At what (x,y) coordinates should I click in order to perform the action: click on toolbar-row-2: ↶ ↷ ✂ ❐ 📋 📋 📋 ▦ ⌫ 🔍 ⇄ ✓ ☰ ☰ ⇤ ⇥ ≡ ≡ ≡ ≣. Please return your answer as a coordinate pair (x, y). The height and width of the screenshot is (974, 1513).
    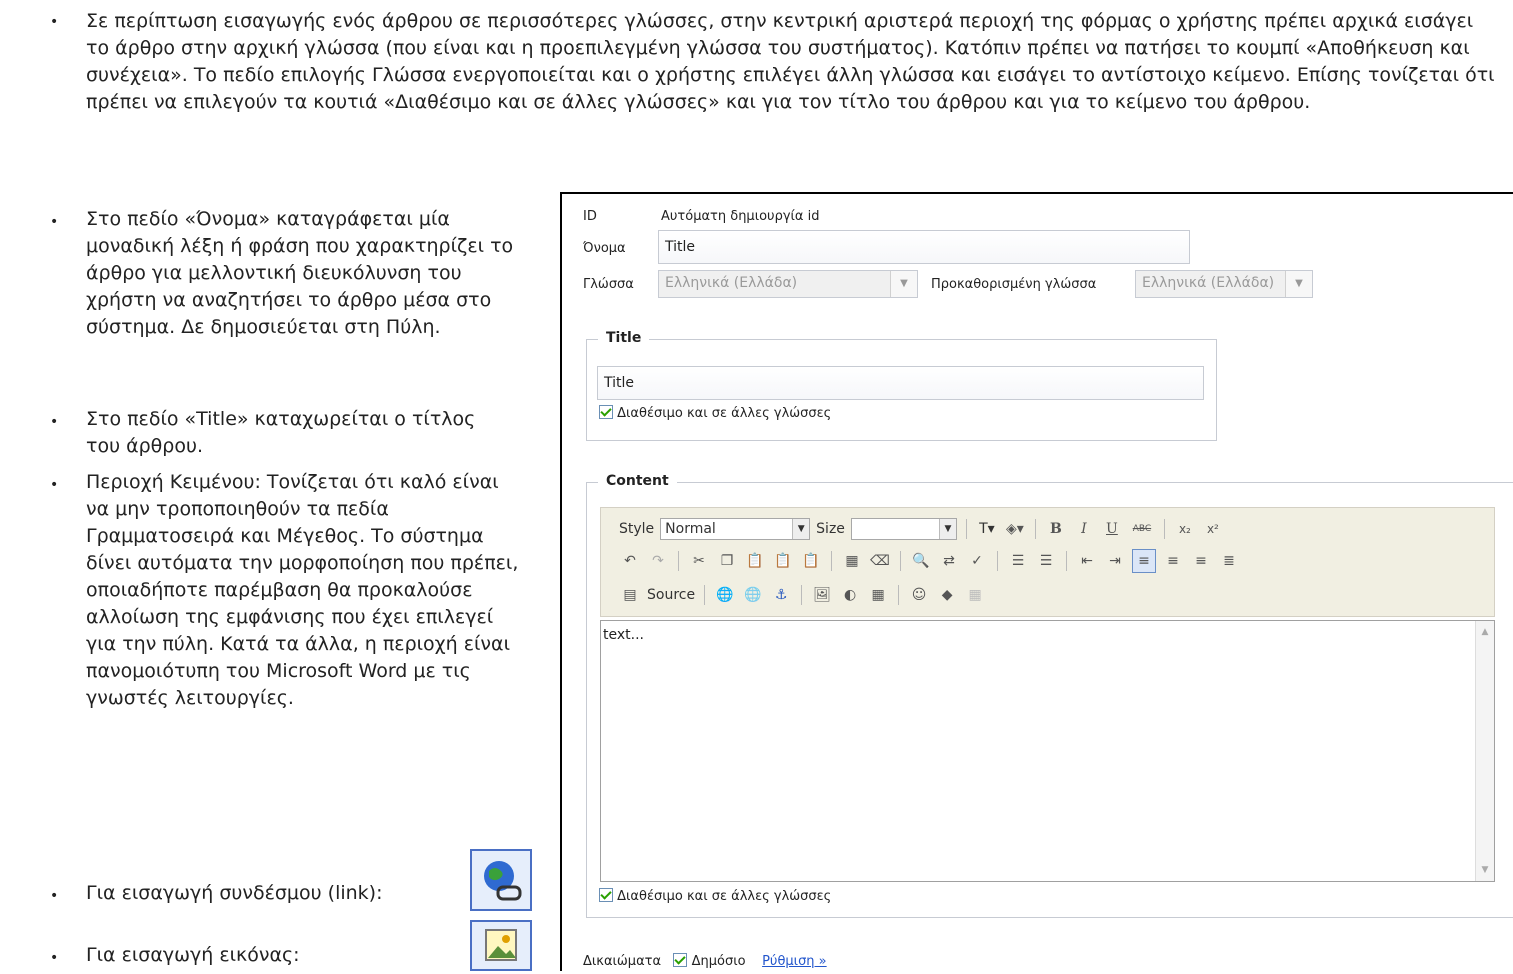
    Looking at the image, I should click on (929, 561).